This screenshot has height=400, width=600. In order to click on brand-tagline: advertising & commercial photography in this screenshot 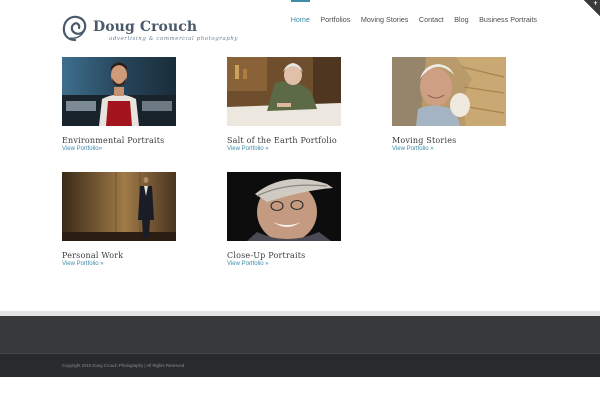, I will do `click(174, 39)`.